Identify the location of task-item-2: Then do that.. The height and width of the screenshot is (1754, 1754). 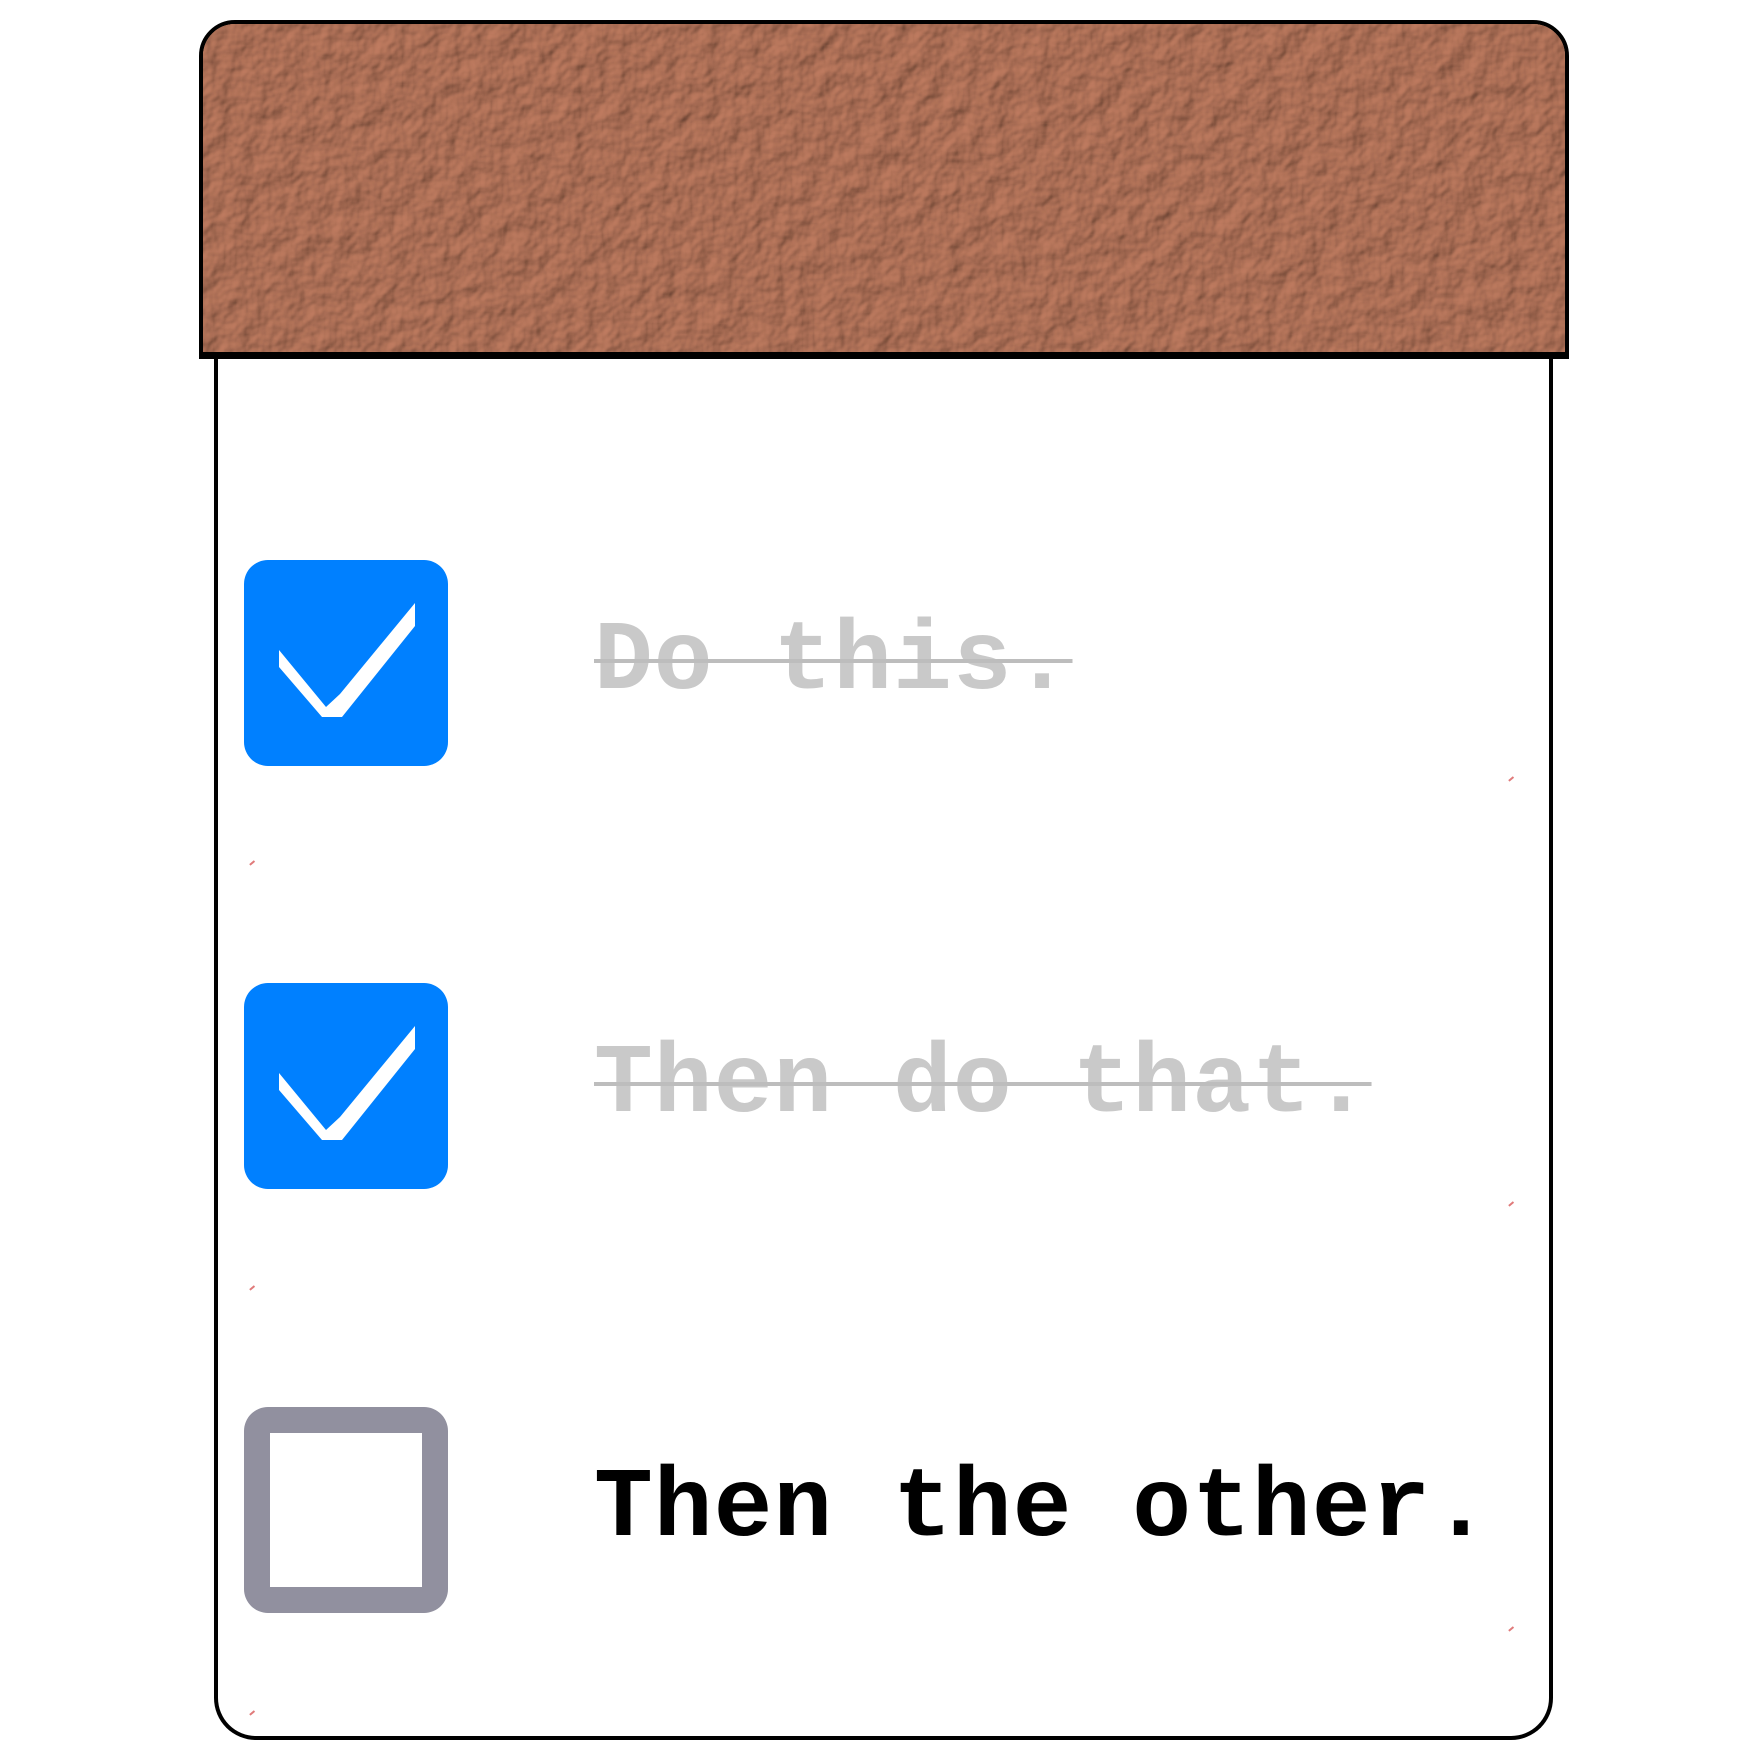
(869, 1086).